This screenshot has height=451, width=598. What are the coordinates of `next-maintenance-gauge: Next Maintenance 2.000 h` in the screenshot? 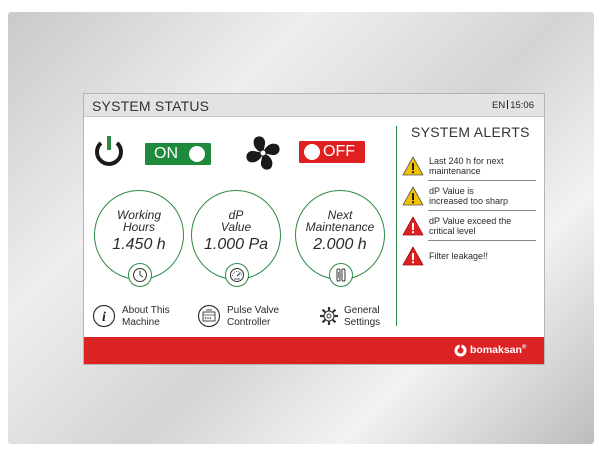 It's located at (340, 238).